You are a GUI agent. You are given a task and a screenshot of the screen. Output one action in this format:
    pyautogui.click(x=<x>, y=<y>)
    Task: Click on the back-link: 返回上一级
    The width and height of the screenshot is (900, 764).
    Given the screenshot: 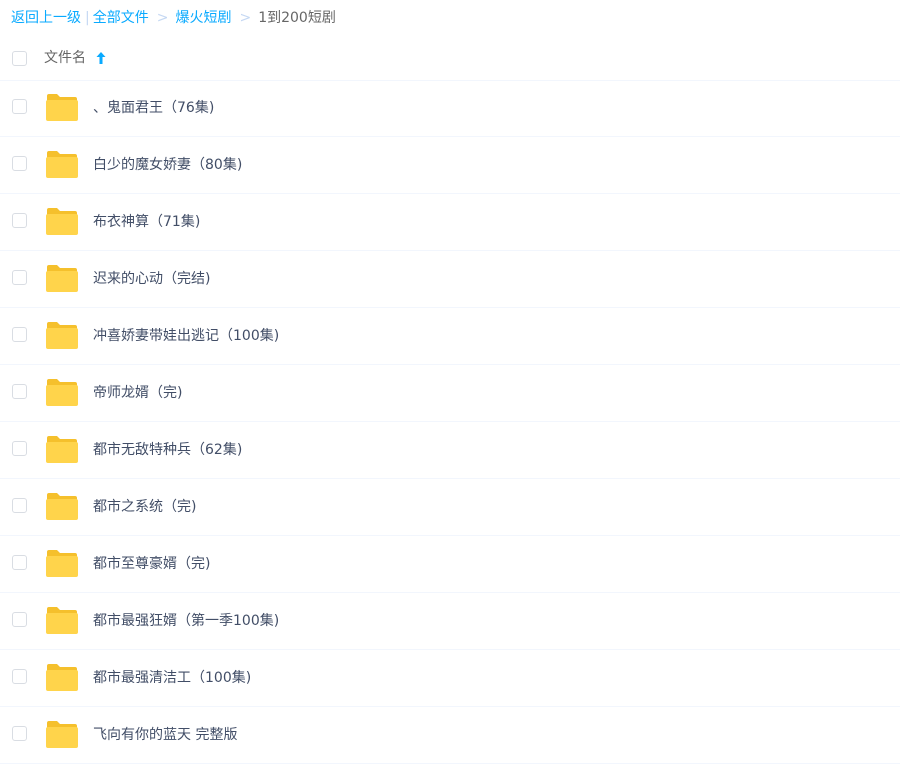 What is the action you would take?
    pyautogui.click(x=46, y=18)
    